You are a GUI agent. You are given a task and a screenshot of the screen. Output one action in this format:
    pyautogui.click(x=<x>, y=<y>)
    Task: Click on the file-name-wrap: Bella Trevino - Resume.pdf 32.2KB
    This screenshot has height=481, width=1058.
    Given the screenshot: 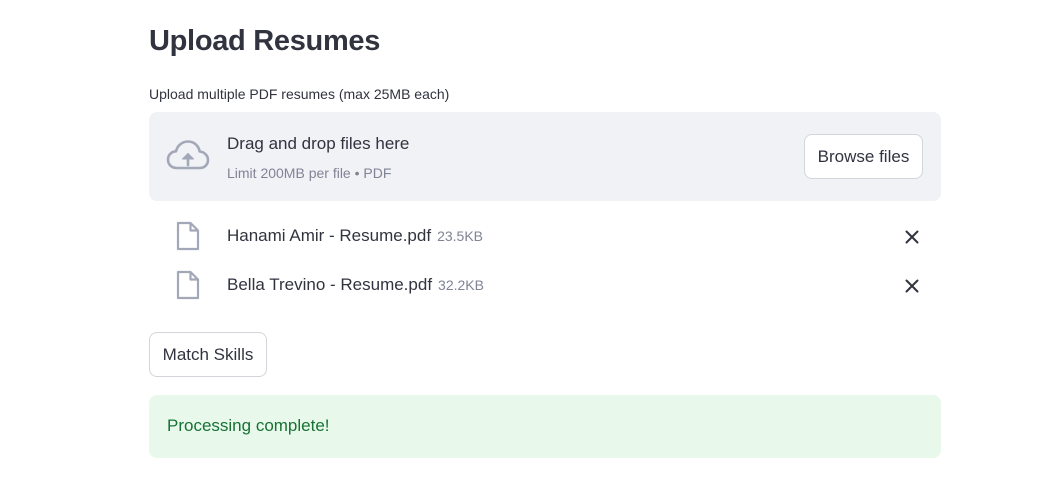 What is the action you would take?
    pyautogui.click(x=355, y=285)
    